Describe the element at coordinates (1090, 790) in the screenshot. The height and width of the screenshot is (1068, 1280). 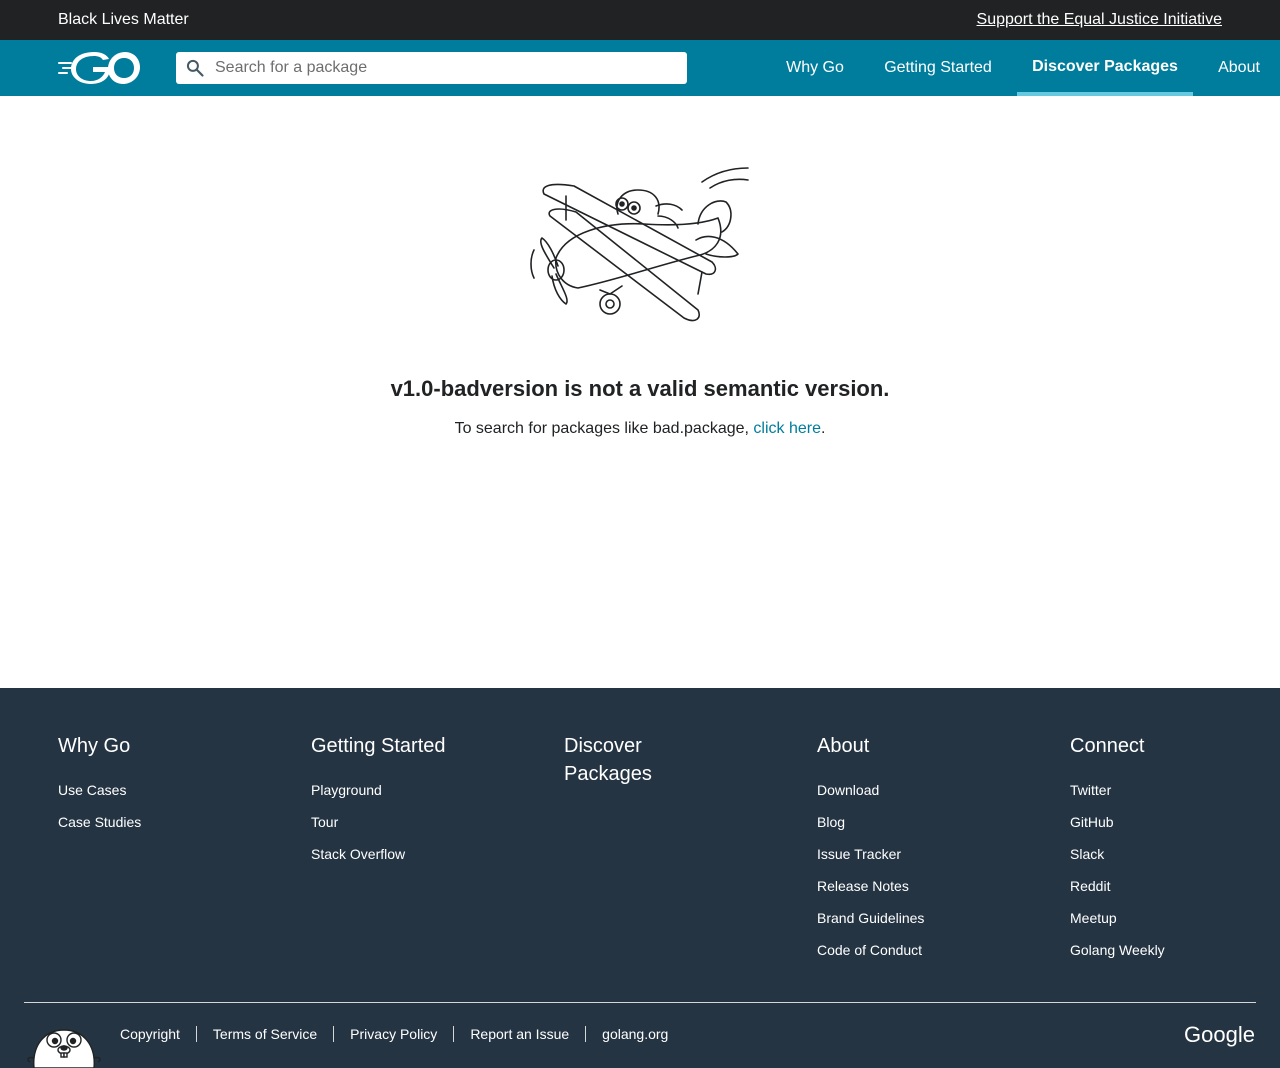
I see `footer-link-twitter: Twitter` at that location.